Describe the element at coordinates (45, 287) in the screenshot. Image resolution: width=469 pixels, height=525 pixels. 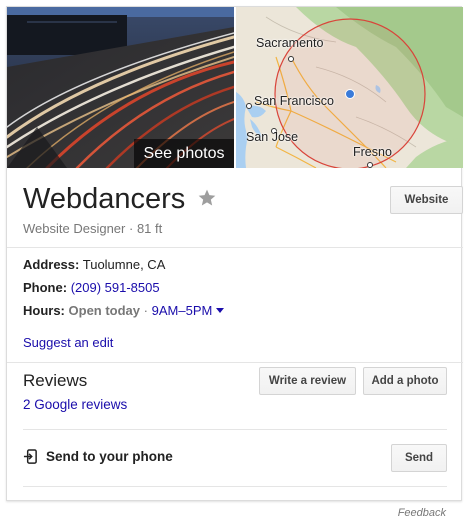
I see `phone-label: Phone:` at that location.